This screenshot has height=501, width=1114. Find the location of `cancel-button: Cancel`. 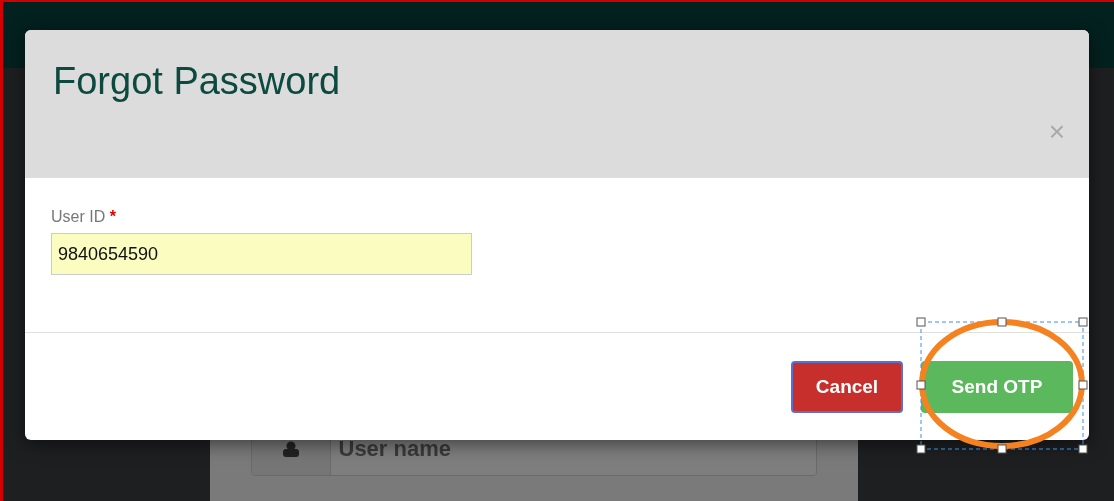

cancel-button: Cancel is located at coordinates (847, 387).